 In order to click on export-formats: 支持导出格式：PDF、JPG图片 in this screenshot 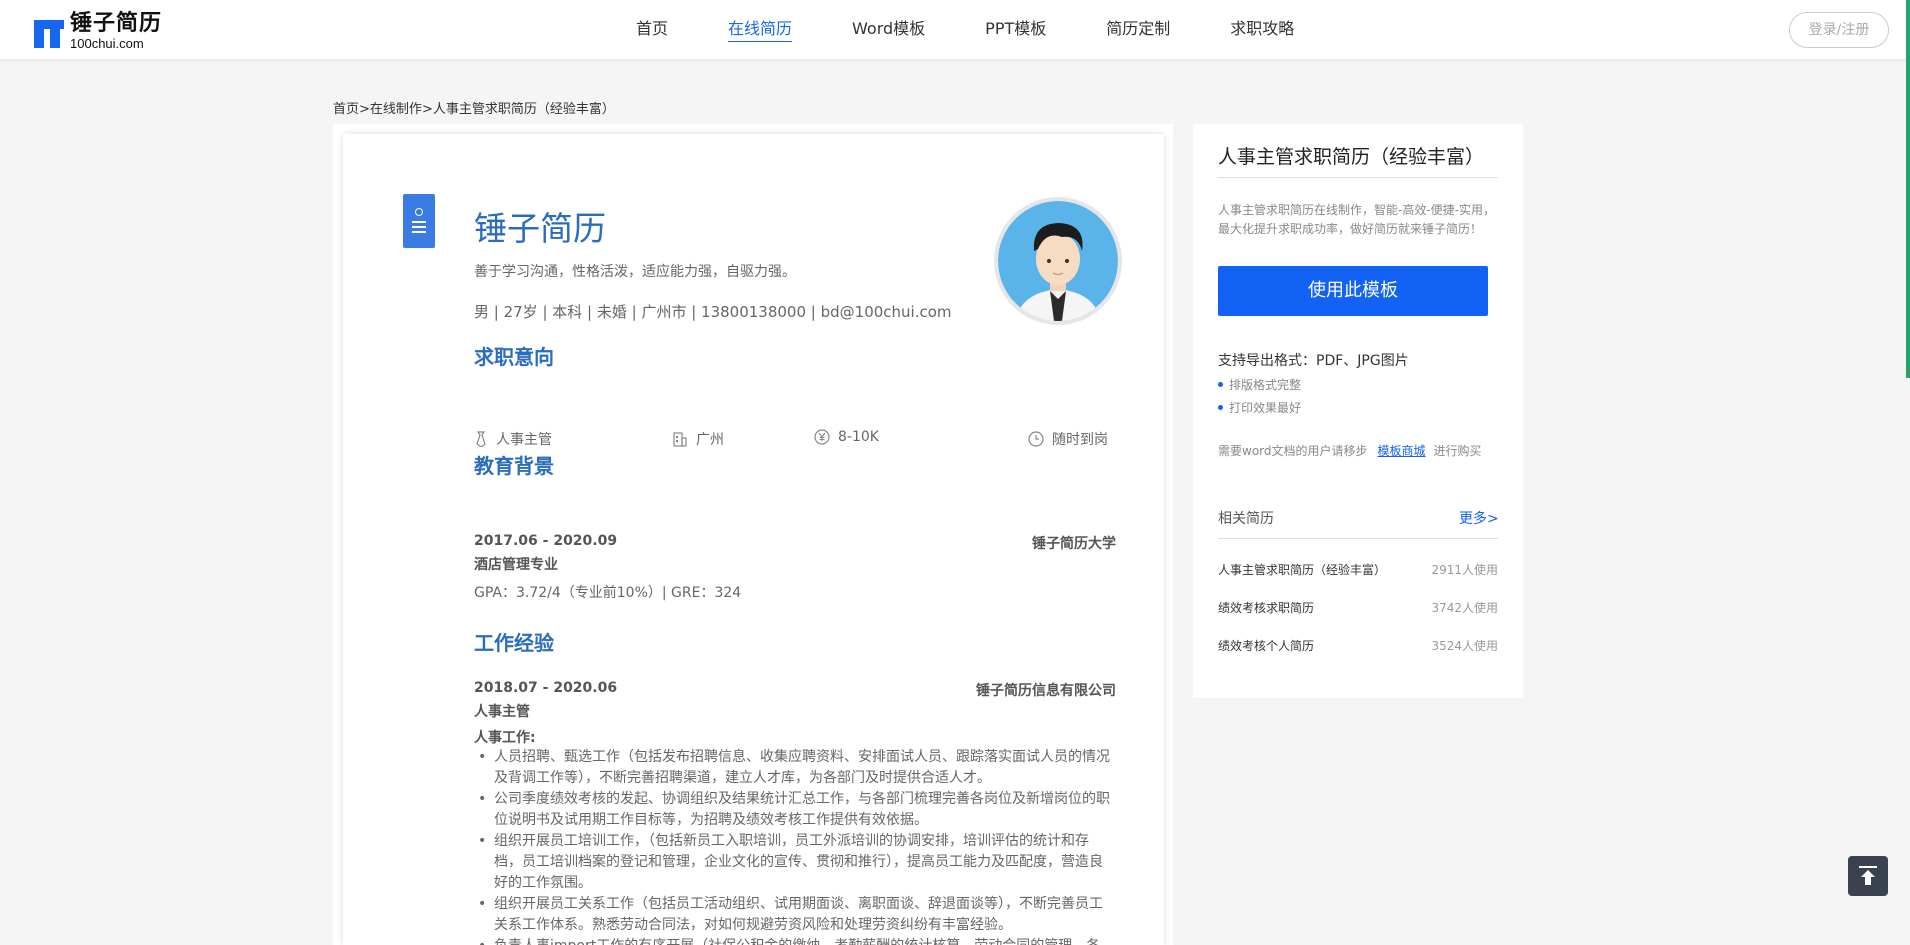, I will do `click(1313, 361)`.